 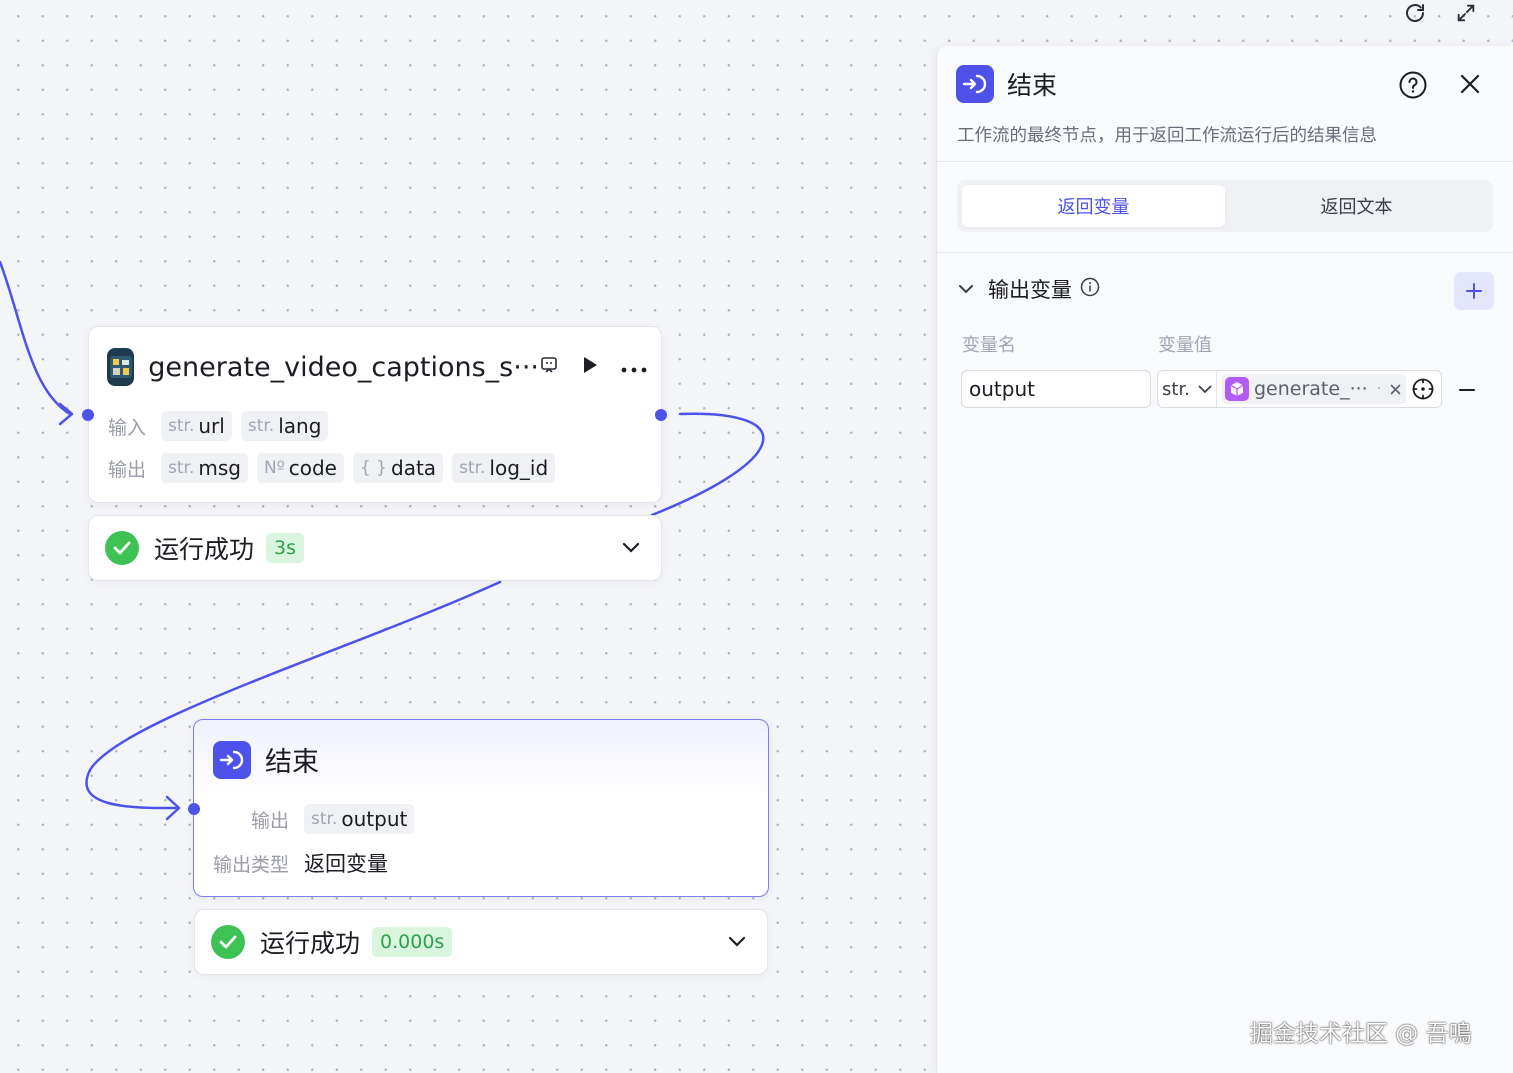 What do you see at coordinates (1470, 86) in the screenshot?
I see `close-icon` at bounding box center [1470, 86].